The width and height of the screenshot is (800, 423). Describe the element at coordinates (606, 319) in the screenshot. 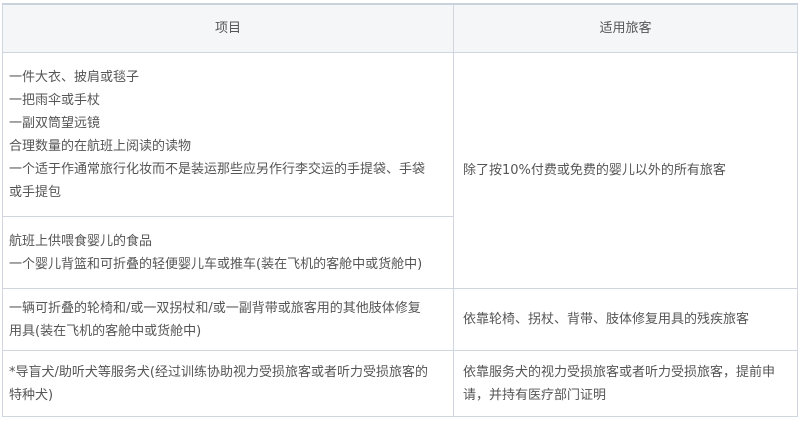

I see `passenger-line: 依靠轮椅、拐杖、背带、肢体修复用具的残疾旅客` at that location.